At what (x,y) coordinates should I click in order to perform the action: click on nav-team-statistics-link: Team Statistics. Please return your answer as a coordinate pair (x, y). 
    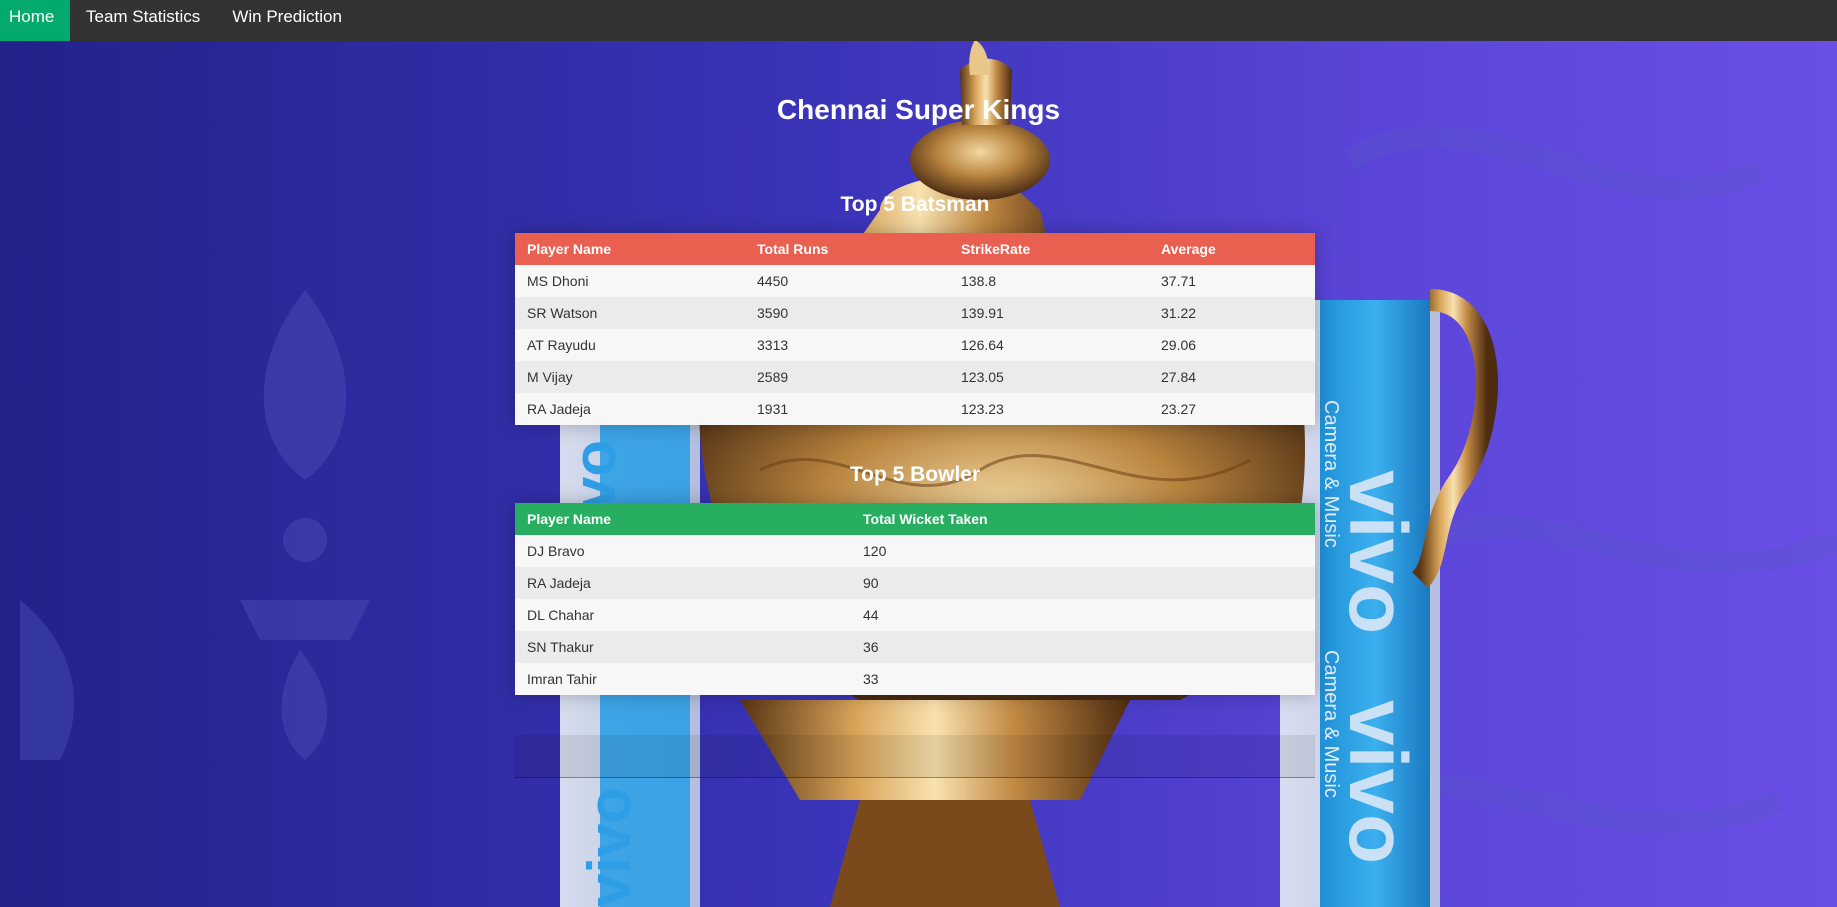
    Looking at the image, I should click on (143, 20).